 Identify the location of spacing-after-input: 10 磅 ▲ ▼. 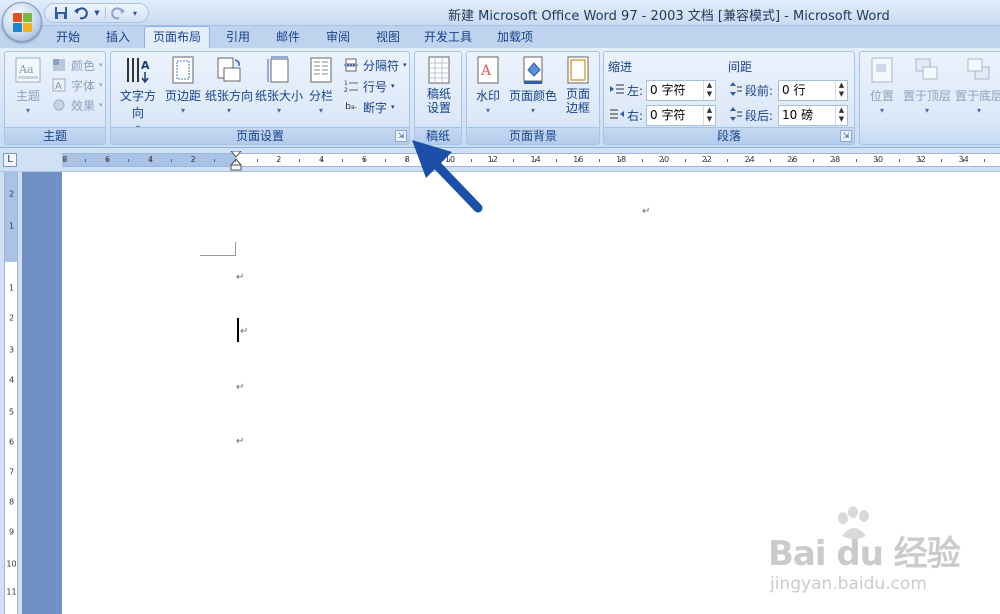
(813, 115).